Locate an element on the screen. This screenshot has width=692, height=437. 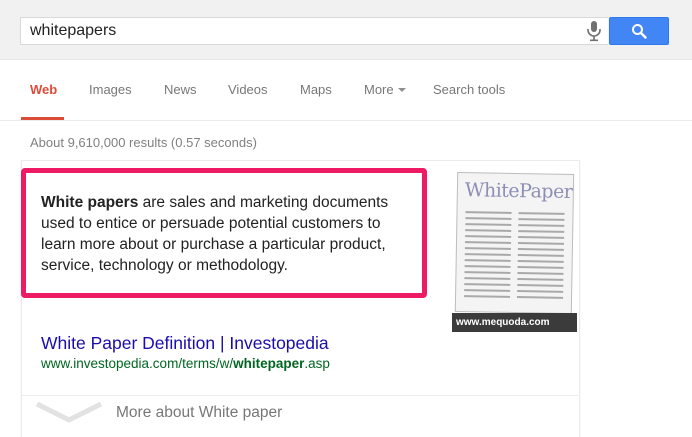
paper-lines-right is located at coordinates (541, 257).